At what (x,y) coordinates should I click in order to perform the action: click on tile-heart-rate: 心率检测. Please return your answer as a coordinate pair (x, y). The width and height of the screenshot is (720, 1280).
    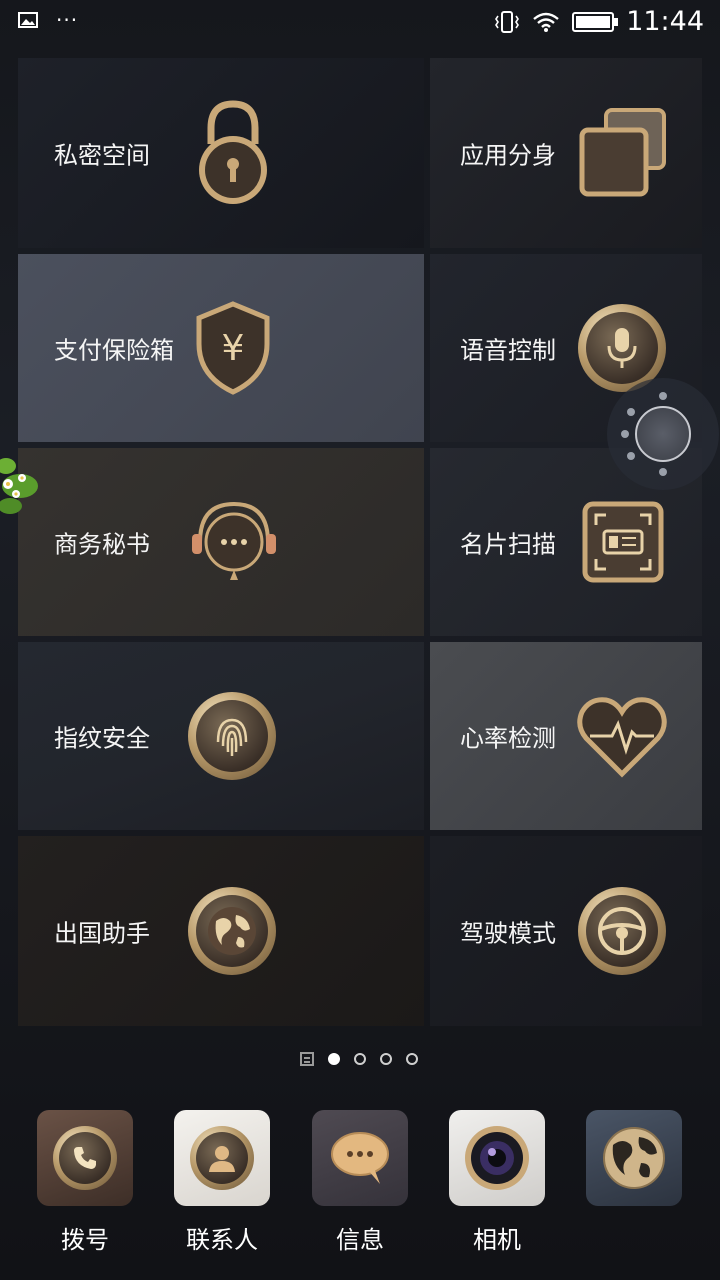
    Looking at the image, I should click on (566, 736).